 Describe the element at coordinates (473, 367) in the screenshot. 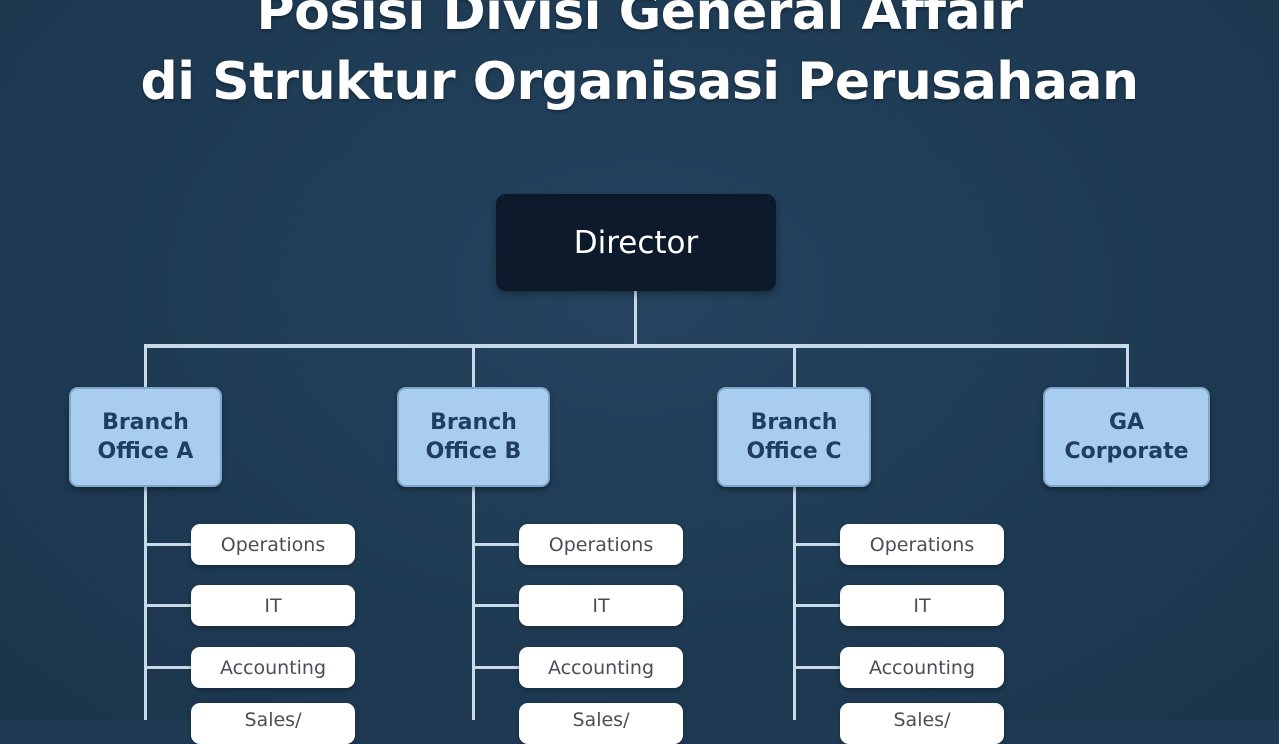

I see `connector-branch-b` at that location.